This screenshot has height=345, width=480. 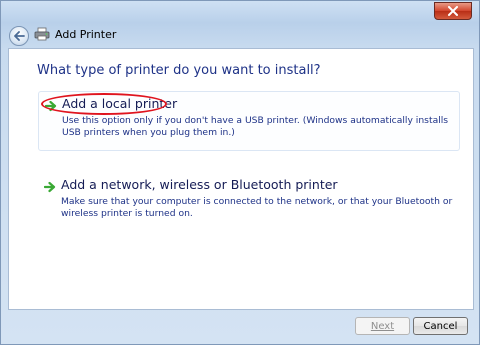 I want to click on back-button, so click(x=19, y=36).